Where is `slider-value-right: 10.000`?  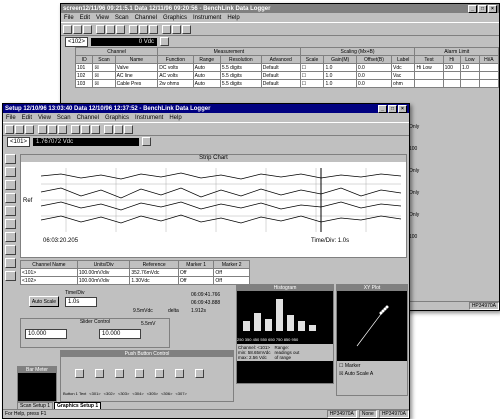
slider-value-right: 10.000 is located at coordinates (120, 334).